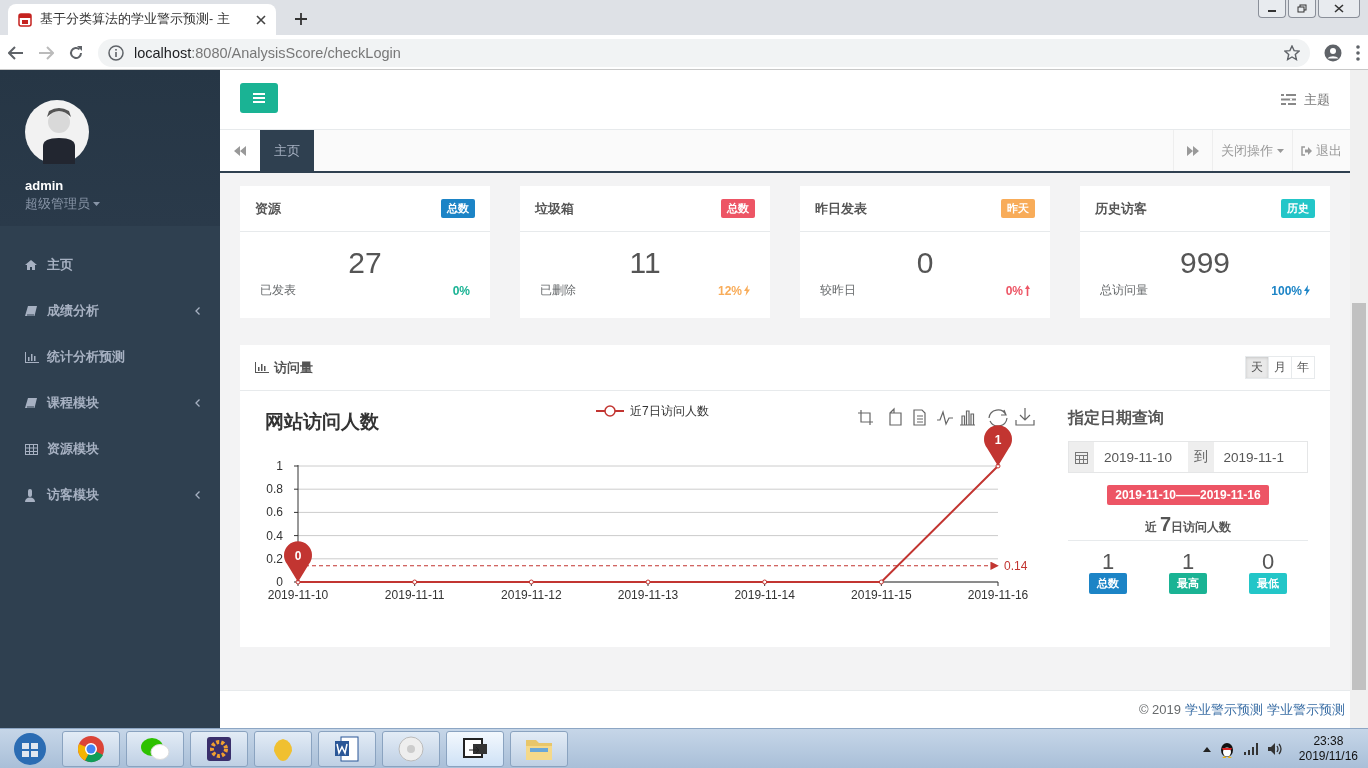  Describe the element at coordinates (865, 417) in the screenshot. I see `zoom-icon` at that location.